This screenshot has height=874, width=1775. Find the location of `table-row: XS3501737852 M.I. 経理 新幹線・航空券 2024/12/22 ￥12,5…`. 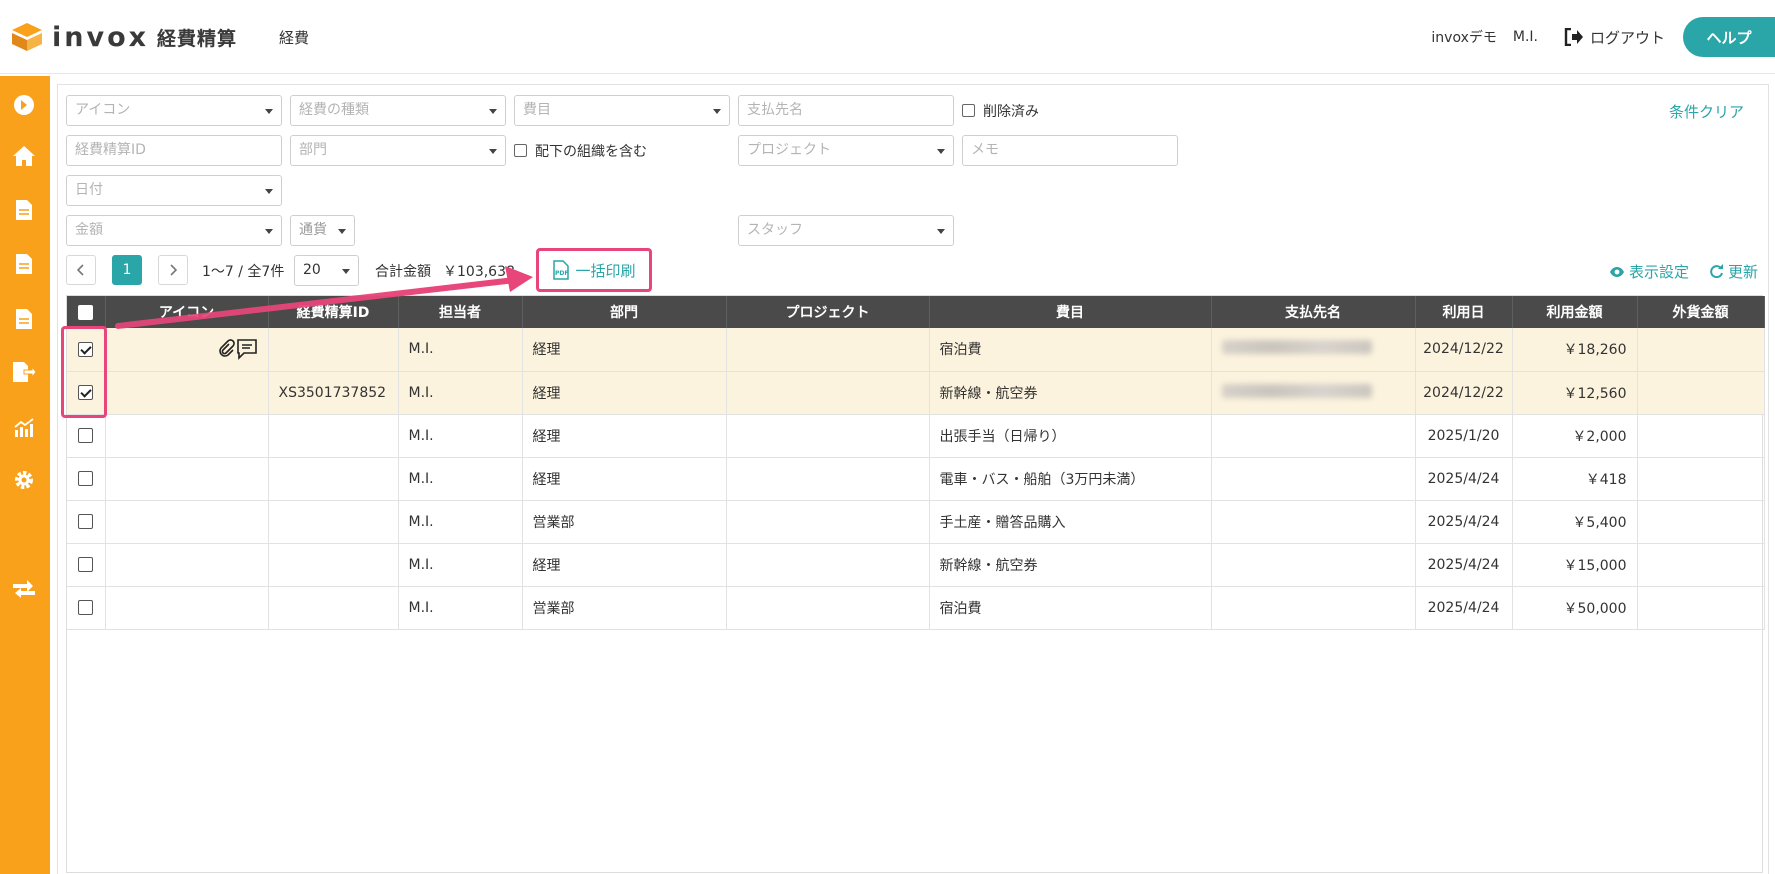

table-row: XS3501737852 M.I. 経理 新幹線・航空券 2024/12/22 ￥12,5… is located at coordinates (916, 392).